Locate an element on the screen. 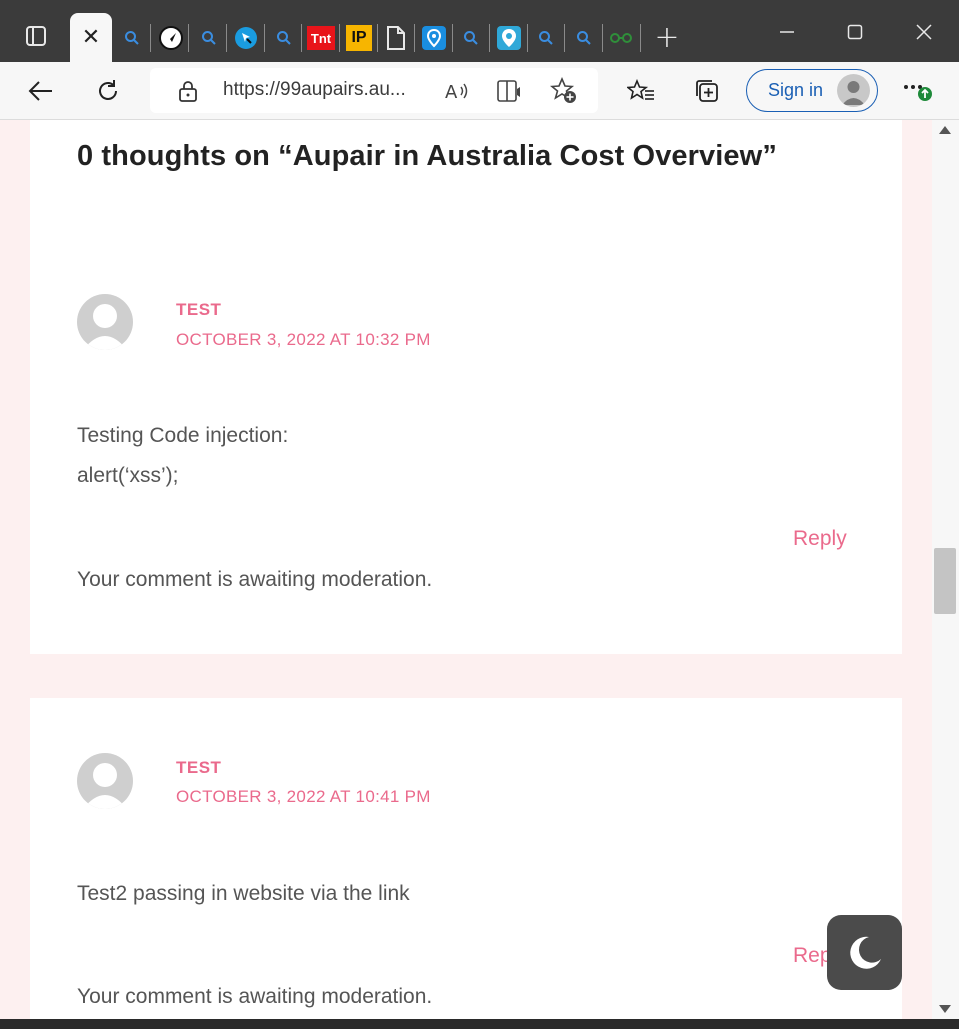 This screenshot has height=1029, width=959. add-favorite-button is located at coordinates (564, 91).